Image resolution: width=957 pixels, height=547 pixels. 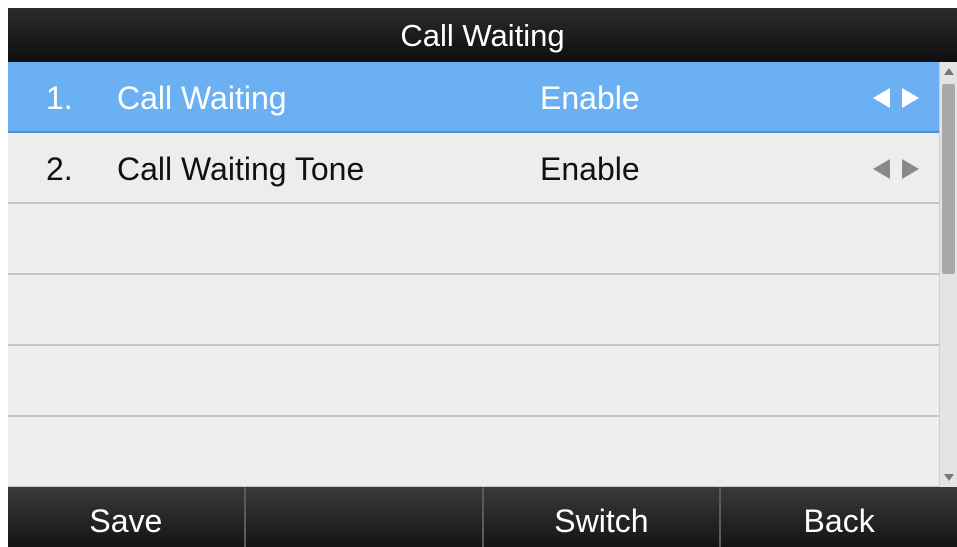 I want to click on scroll-thumb, so click(x=948, y=179).